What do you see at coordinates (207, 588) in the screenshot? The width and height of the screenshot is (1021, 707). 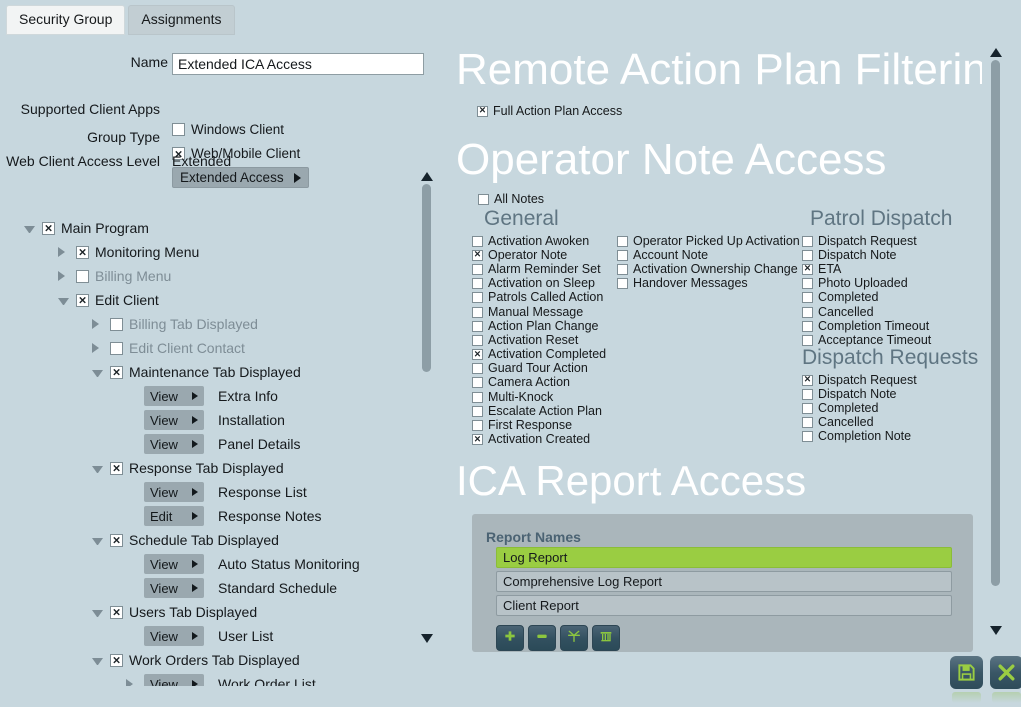 I see `tree-node: View Standard Schedule` at bounding box center [207, 588].